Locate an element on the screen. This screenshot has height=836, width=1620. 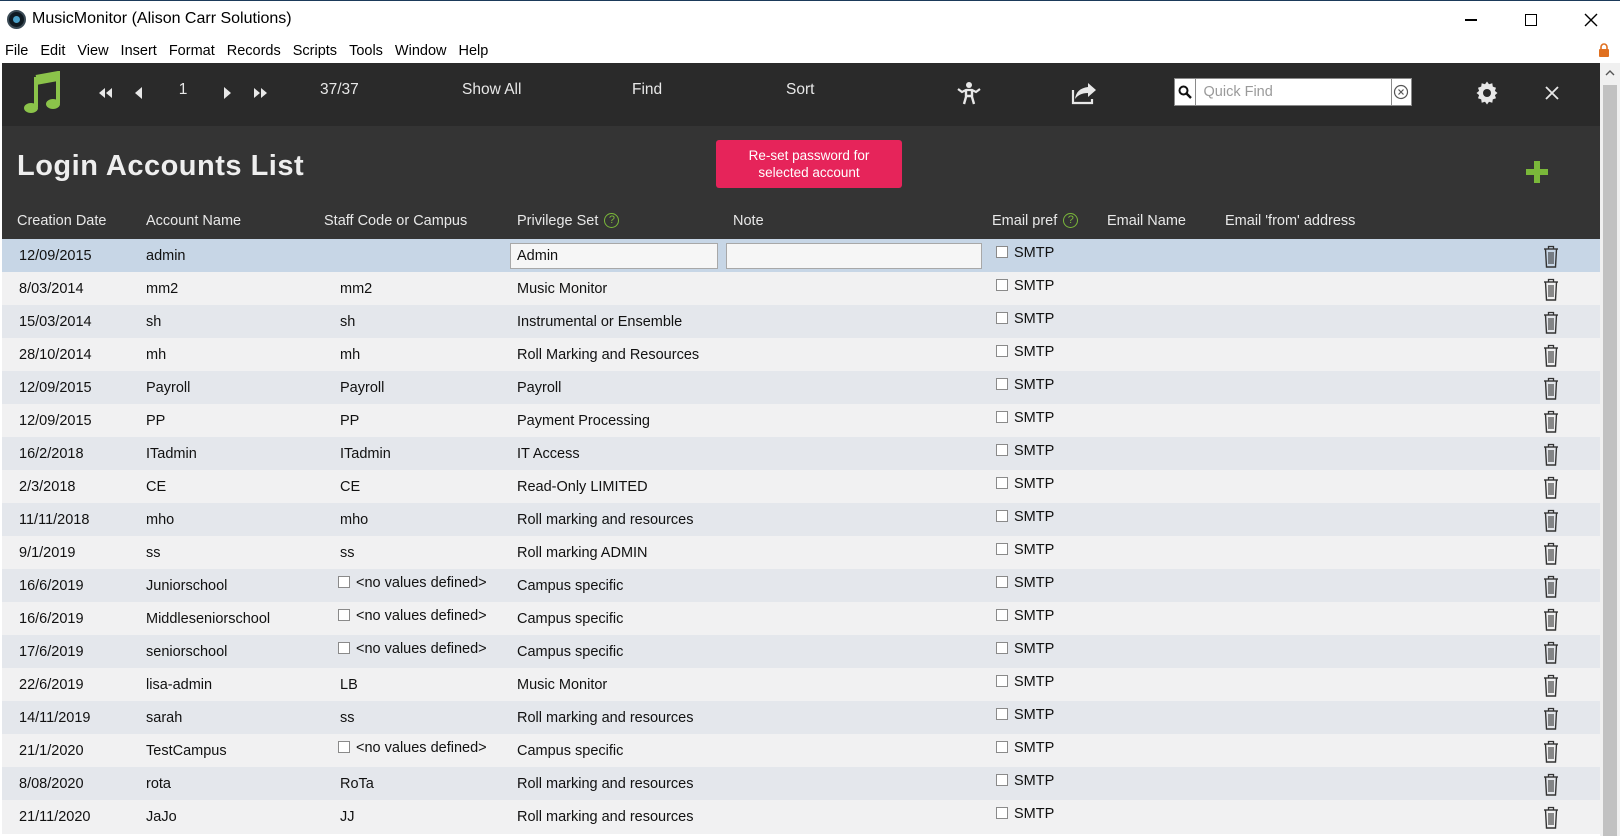
creation-date-cell: 8/03/2014 is located at coordinates (51, 289).